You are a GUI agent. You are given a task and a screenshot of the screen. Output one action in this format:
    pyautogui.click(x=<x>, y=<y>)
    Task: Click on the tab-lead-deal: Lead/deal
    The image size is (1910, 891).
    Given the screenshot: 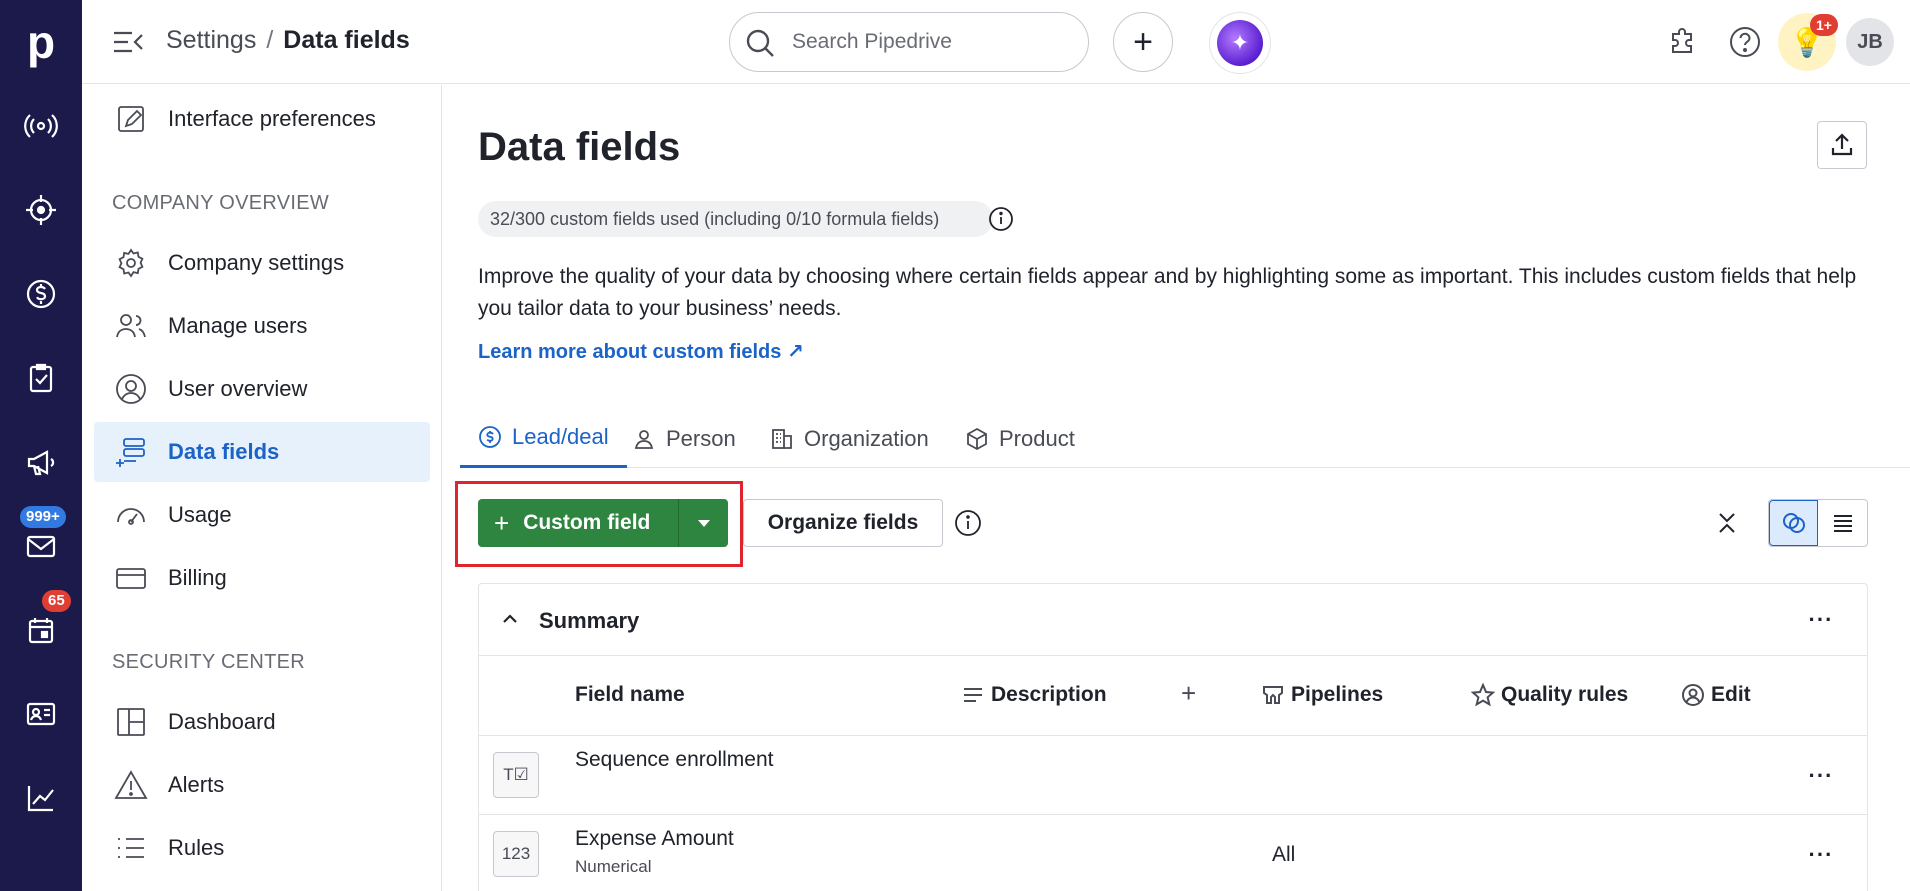 What is the action you would take?
    pyautogui.click(x=543, y=438)
    